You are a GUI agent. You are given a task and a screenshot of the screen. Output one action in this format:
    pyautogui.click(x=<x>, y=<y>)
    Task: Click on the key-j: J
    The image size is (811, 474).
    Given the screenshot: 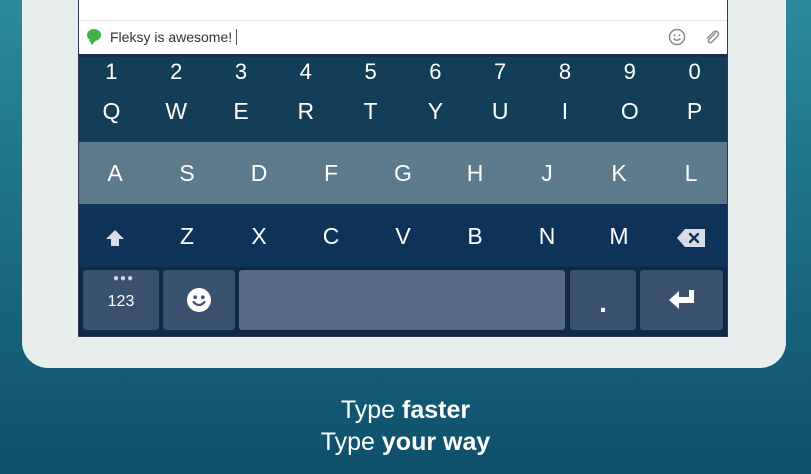 What is the action you would take?
    pyautogui.click(x=547, y=173)
    